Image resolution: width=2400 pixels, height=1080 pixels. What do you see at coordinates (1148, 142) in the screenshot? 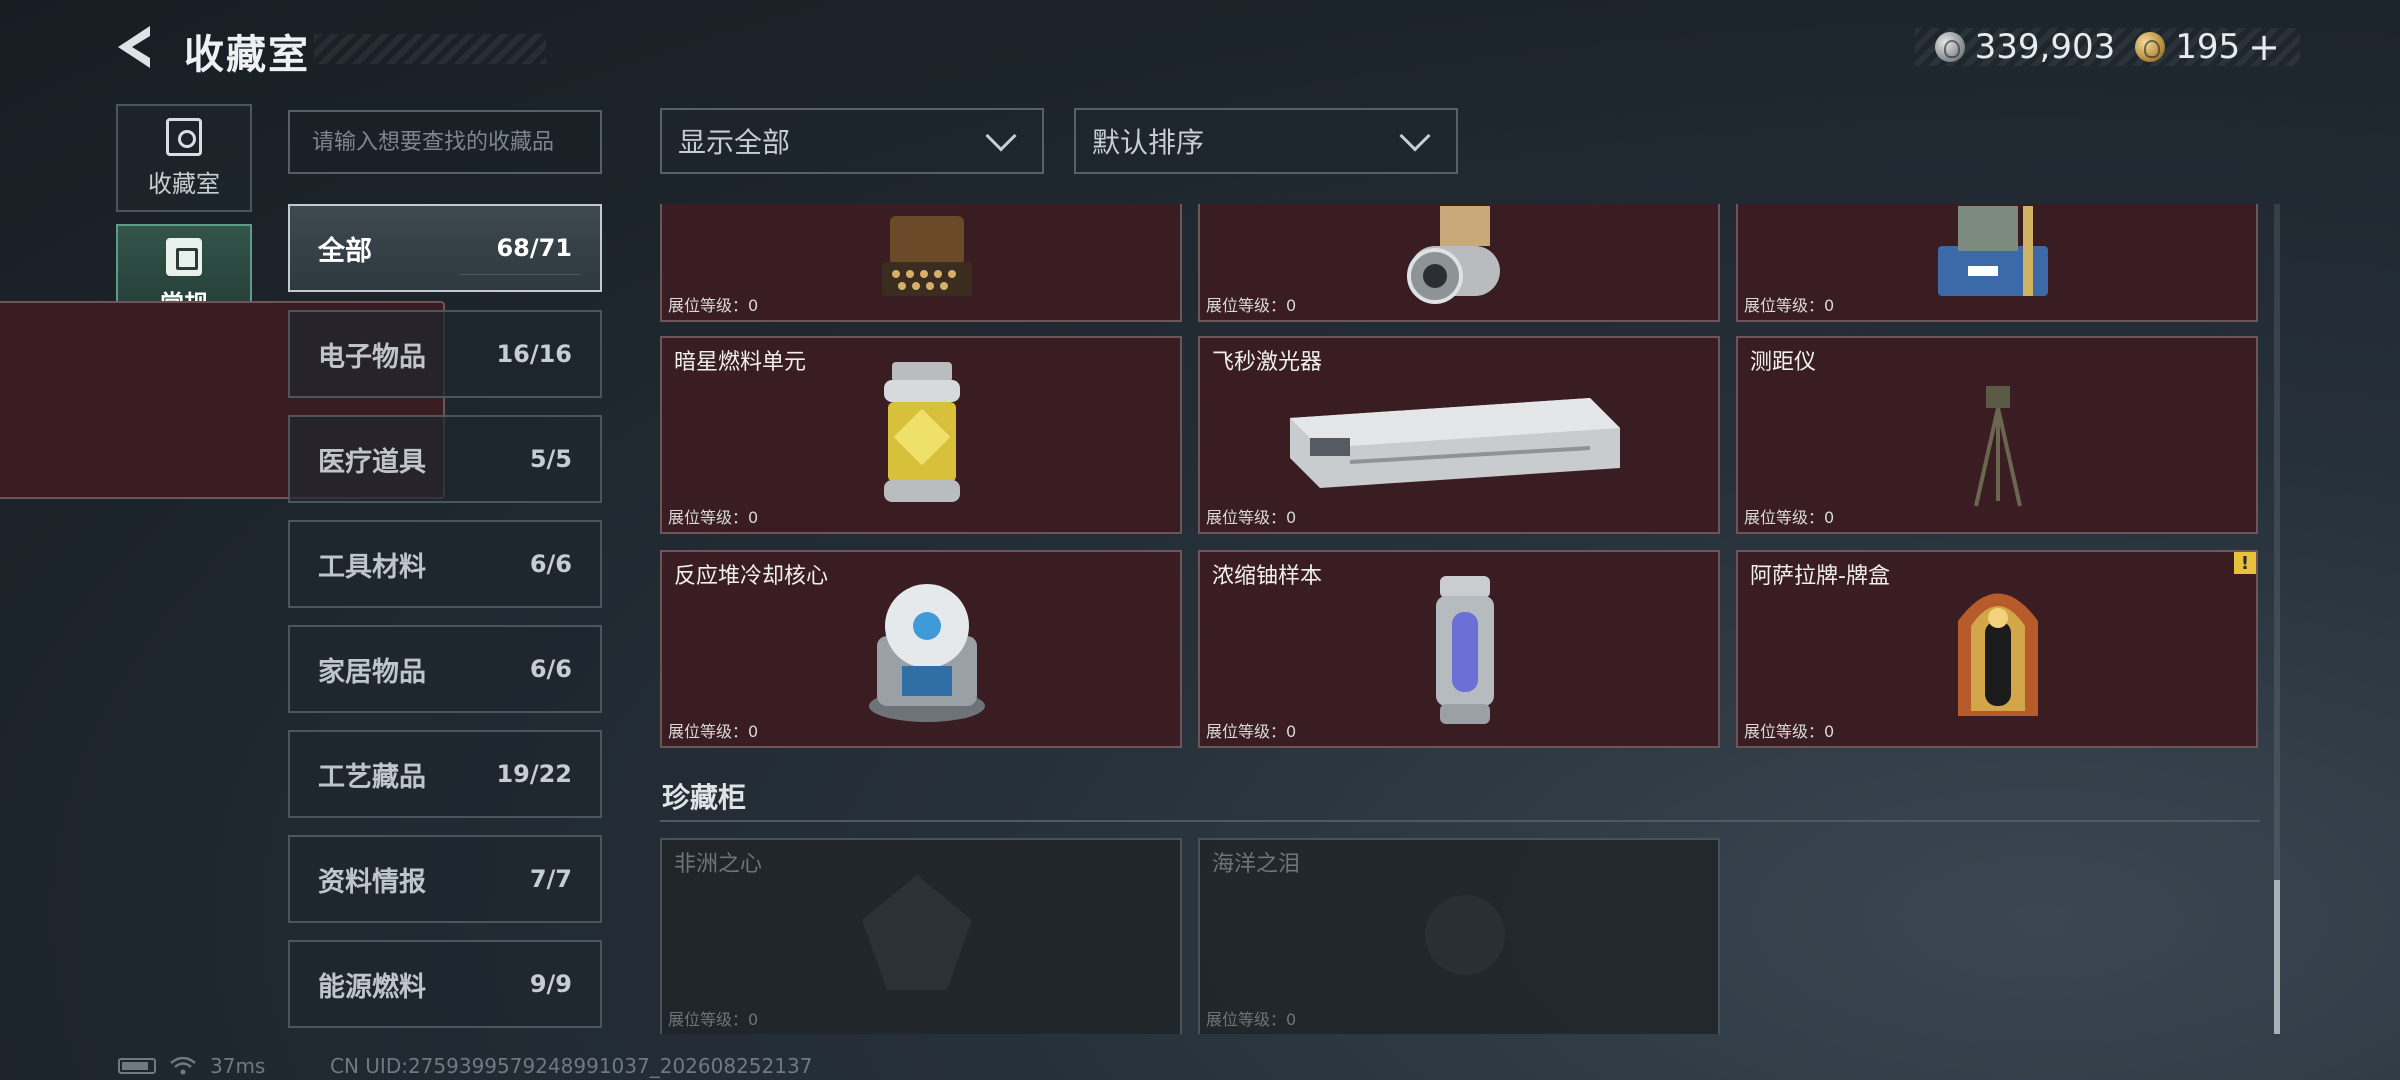
I see `sort-value: 默认排序` at bounding box center [1148, 142].